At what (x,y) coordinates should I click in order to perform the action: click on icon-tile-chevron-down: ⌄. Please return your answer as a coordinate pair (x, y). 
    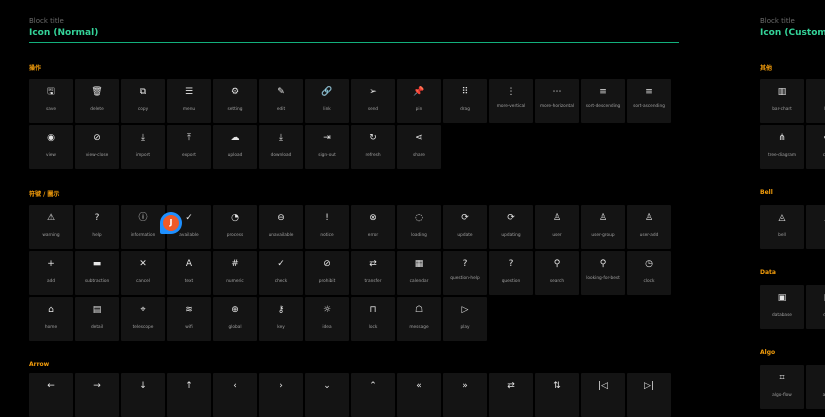
    Looking at the image, I should click on (327, 395).